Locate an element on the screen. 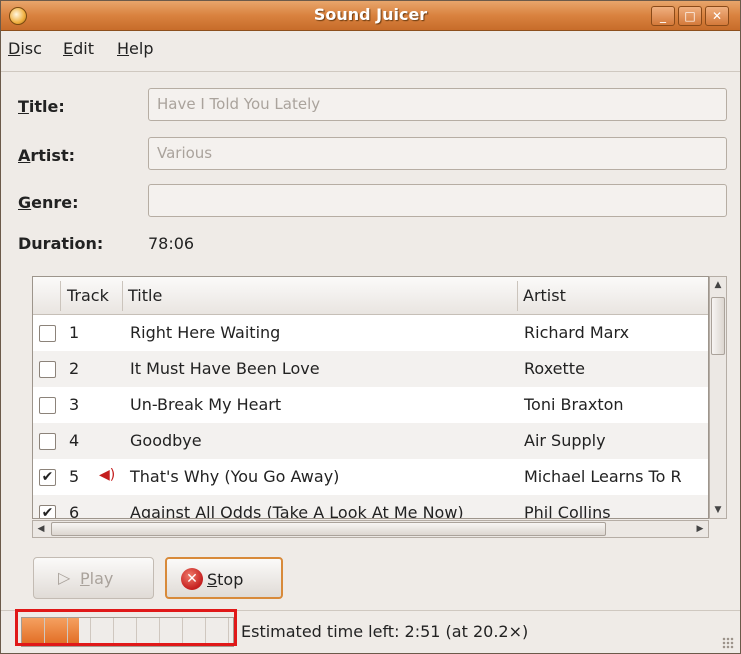  status-text: Estimated time left: 2:51 (at 20.2×) is located at coordinates (385, 631).